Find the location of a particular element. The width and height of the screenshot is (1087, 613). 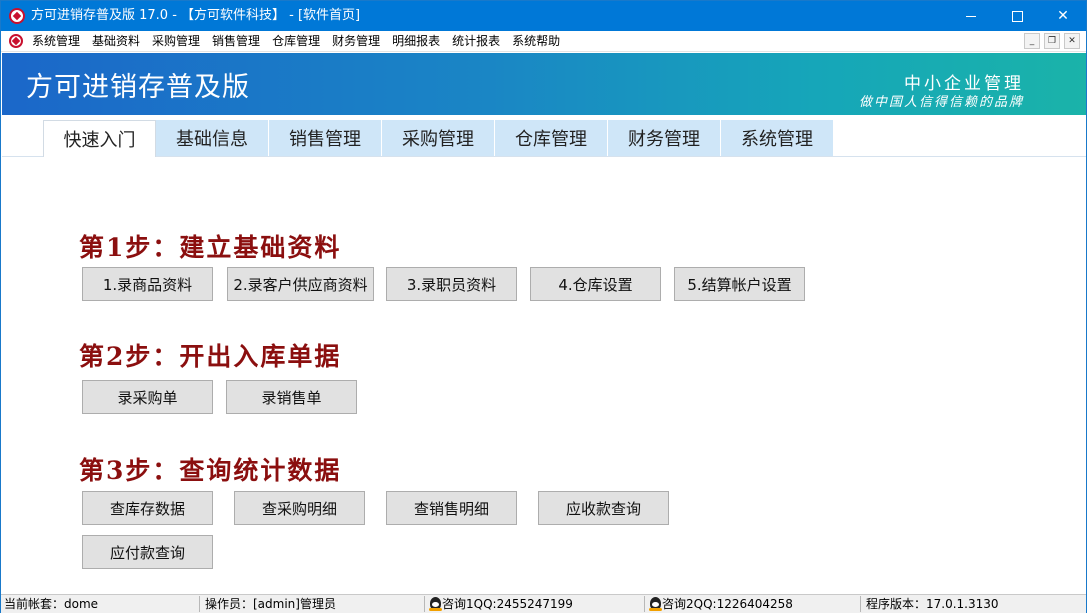

banner-subslogan: 做中国人信得信赖的品牌 is located at coordinates (941, 102).